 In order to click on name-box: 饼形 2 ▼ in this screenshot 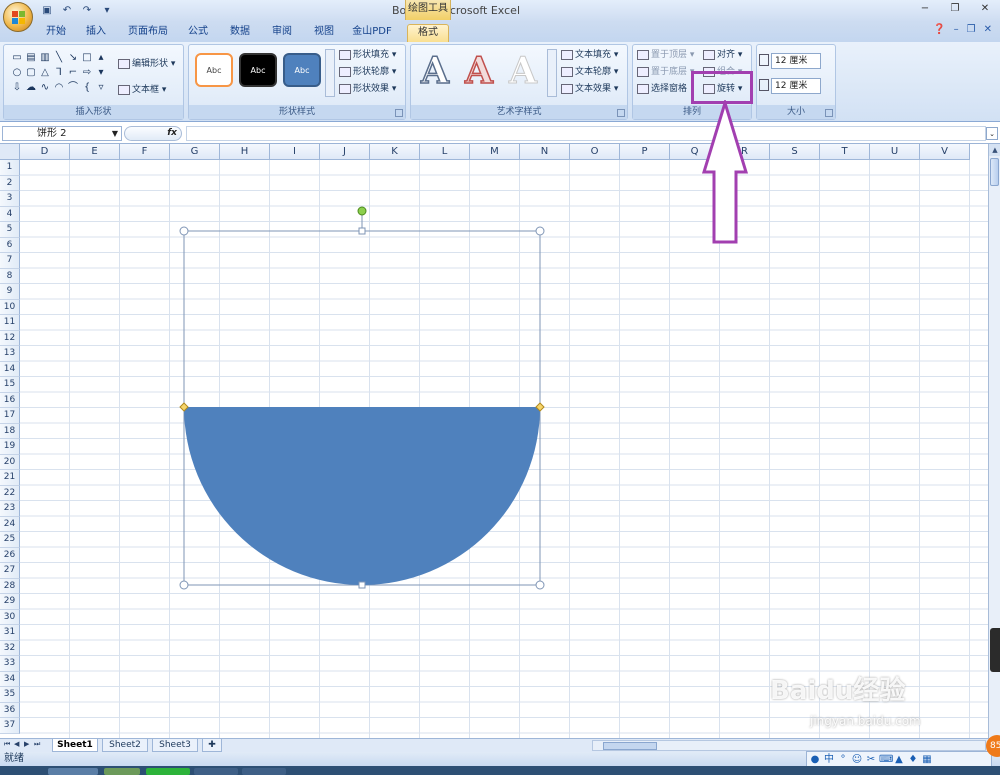, I will do `click(62, 133)`.